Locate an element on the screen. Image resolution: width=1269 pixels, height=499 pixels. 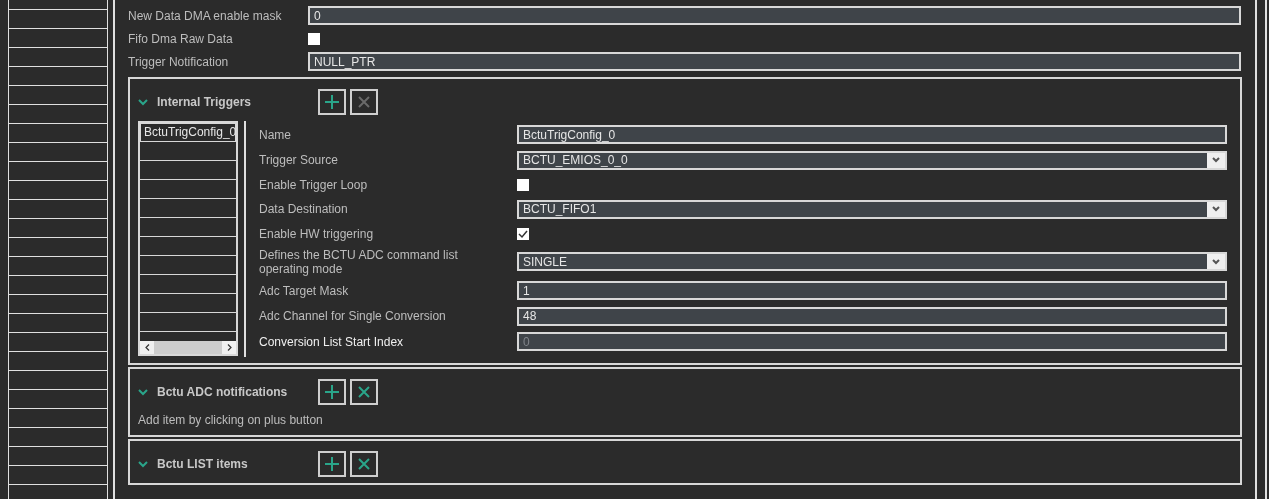
field-value: 1 is located at coordinates (526, 290).